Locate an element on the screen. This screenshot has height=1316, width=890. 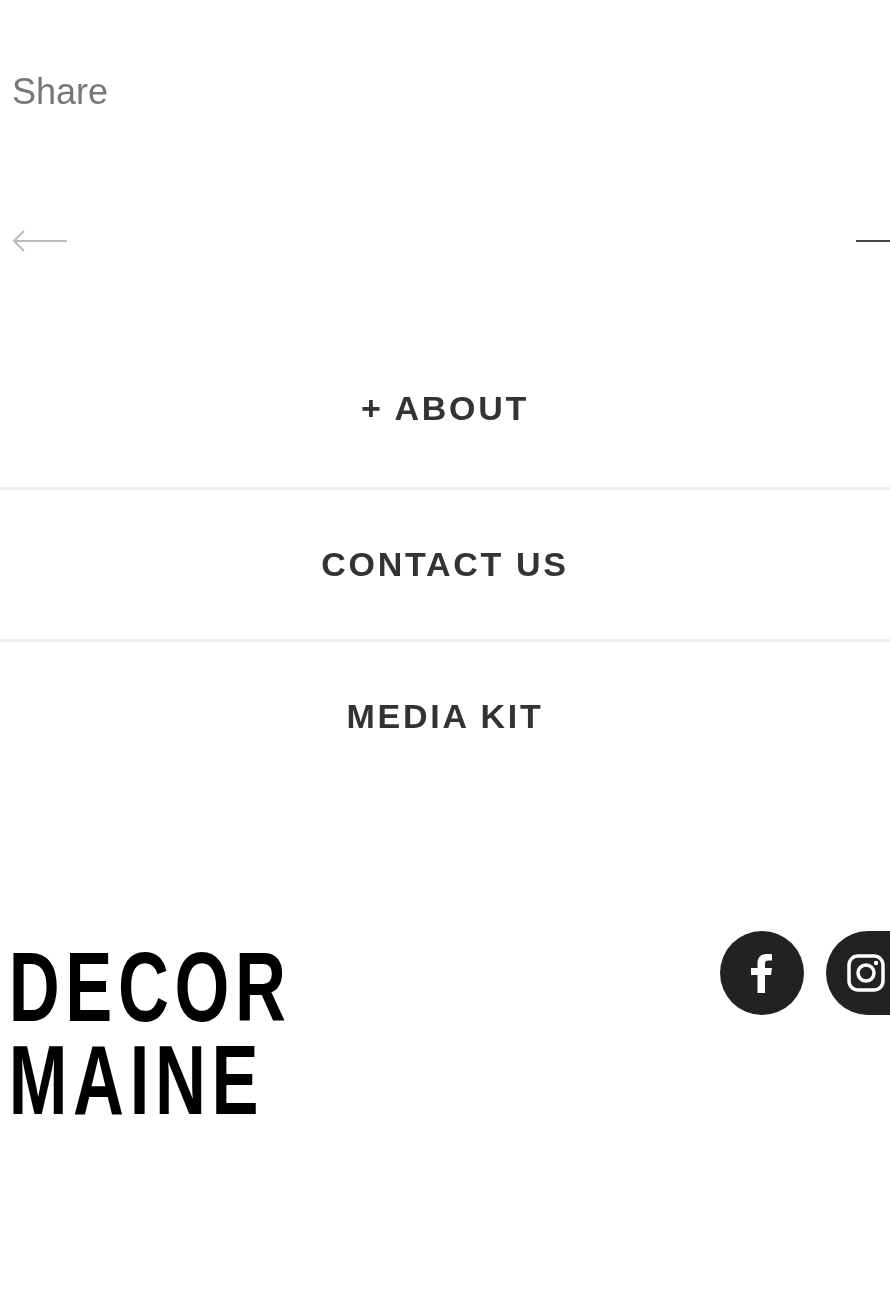
share-link: Share is located at coordinates (60, 91).